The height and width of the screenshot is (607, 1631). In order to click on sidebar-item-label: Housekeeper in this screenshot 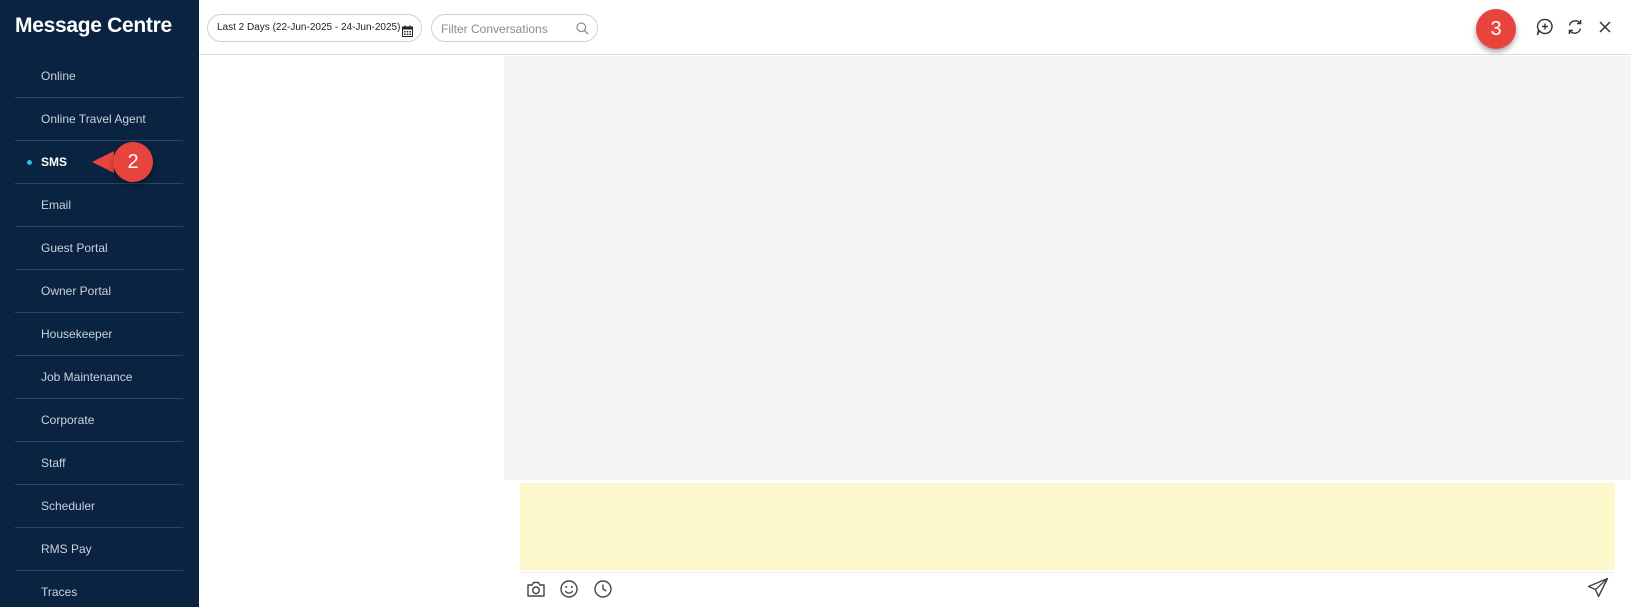, I will do `click(77, 334)`.